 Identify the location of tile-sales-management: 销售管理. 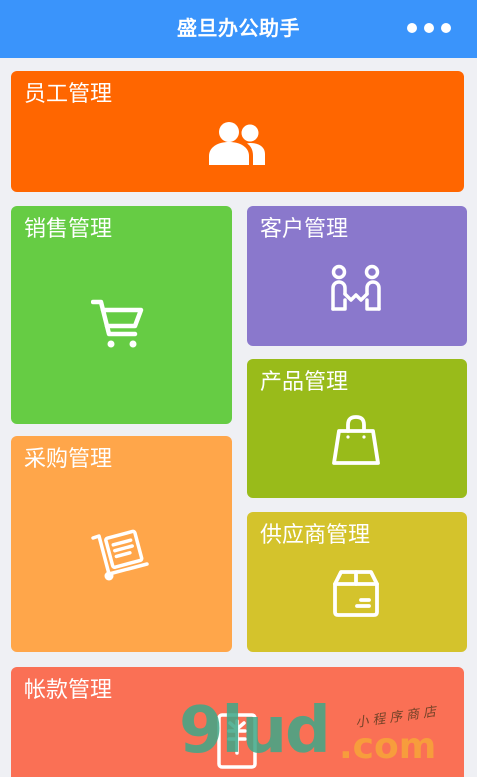
(121, 315).